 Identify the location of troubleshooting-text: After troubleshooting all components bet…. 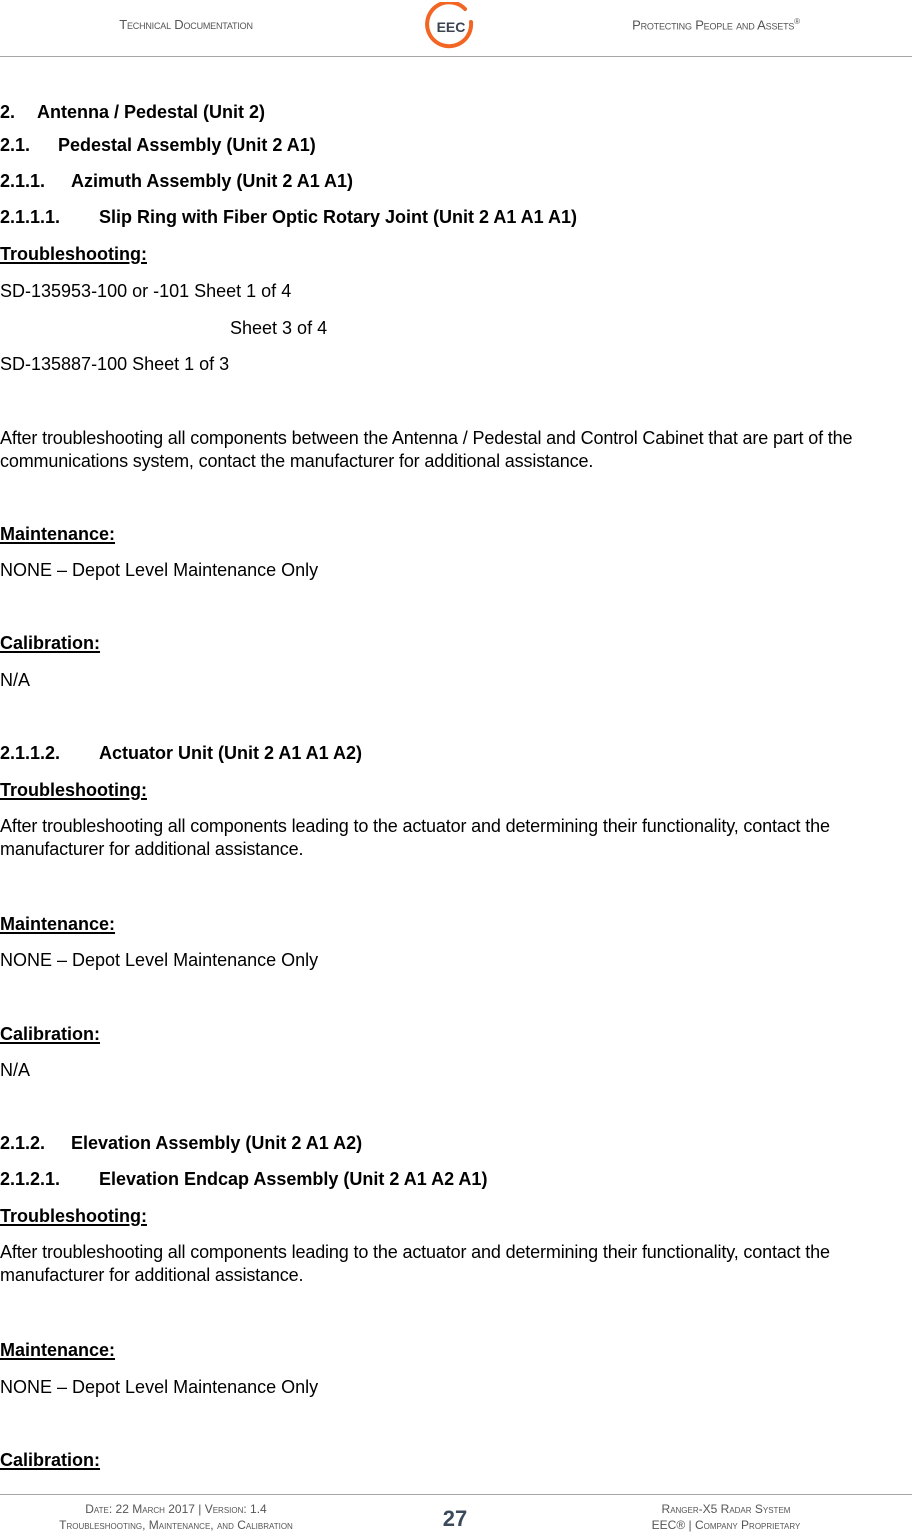
(426, 449).